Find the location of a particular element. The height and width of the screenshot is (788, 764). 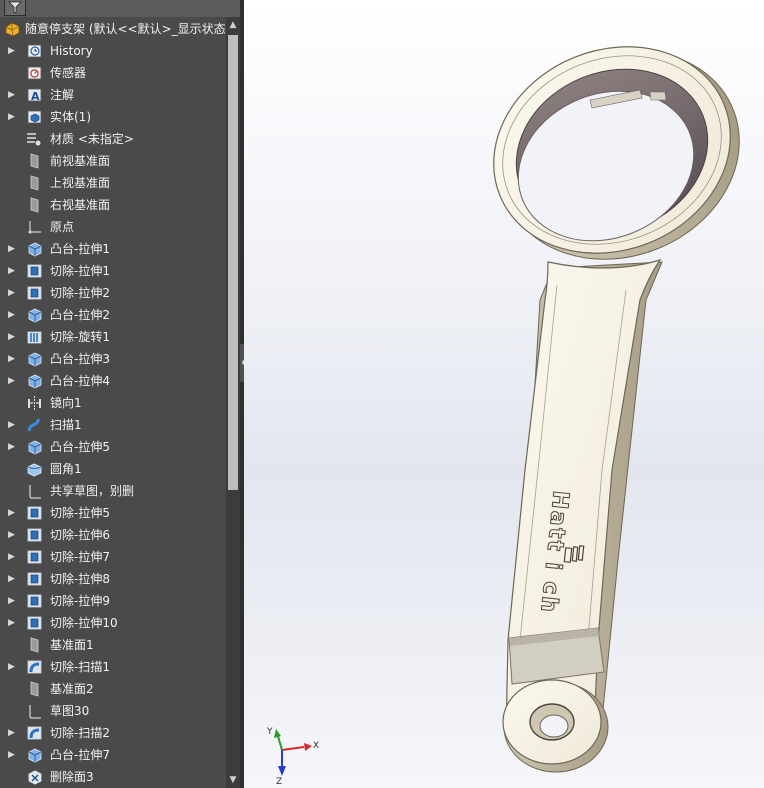

tree-item: 镜向1 is located at coordinates (113, 403).